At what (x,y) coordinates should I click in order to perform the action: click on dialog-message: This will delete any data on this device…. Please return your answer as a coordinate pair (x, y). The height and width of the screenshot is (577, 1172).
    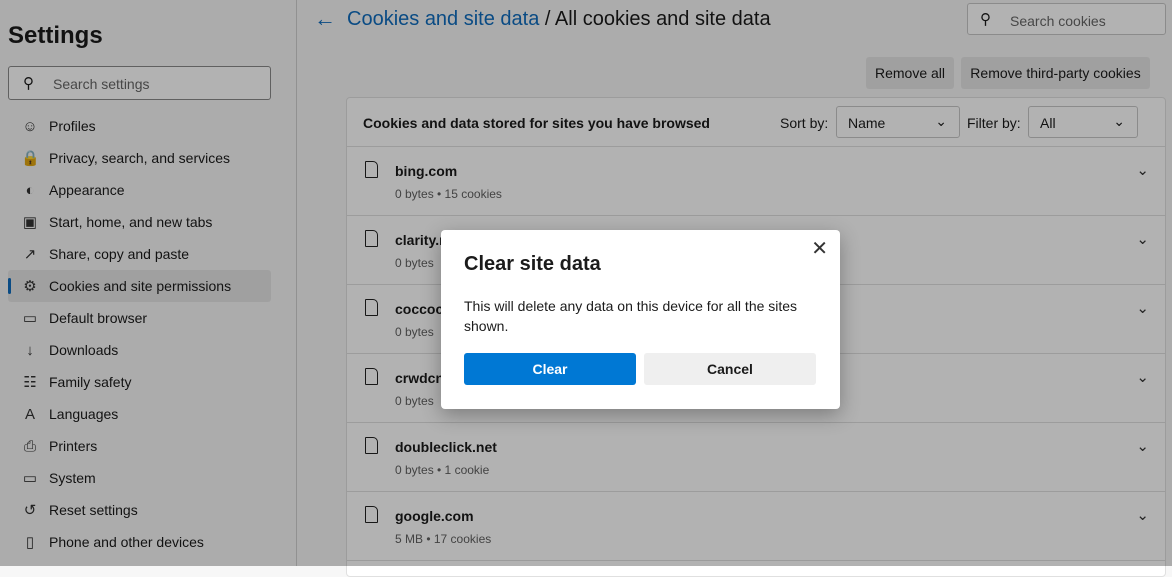
    Looking at the image, I should click on (631, 316).